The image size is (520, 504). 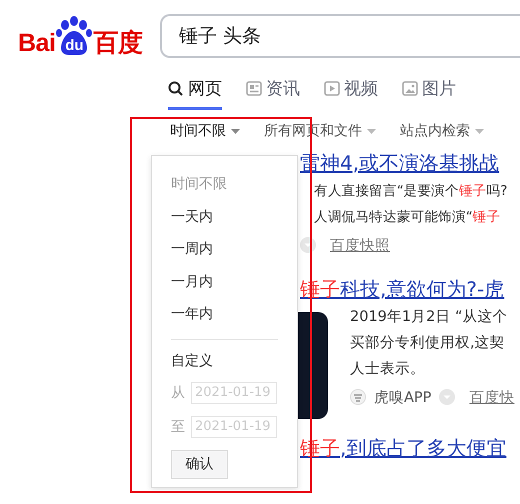 I want to click on time-option: 一天内, so click(x=224, y=216).